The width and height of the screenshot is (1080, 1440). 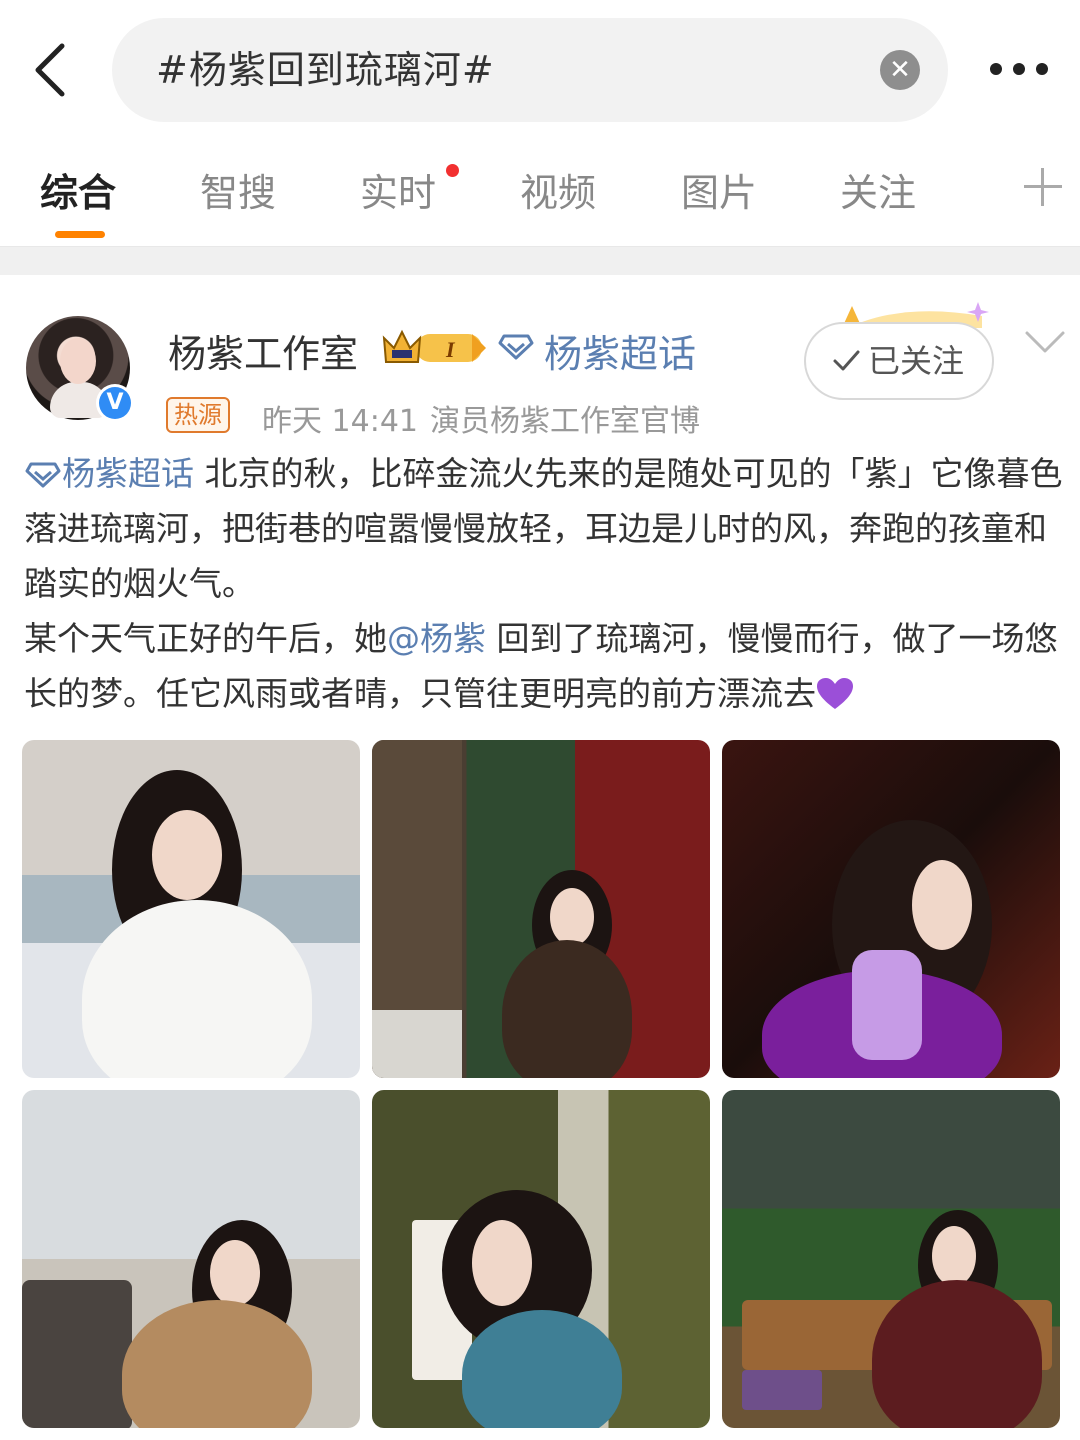 What do you see at coordinates (452, 170) in the screenshot?
I see `realtime-badge-dot` at bounding box center [452, 170].